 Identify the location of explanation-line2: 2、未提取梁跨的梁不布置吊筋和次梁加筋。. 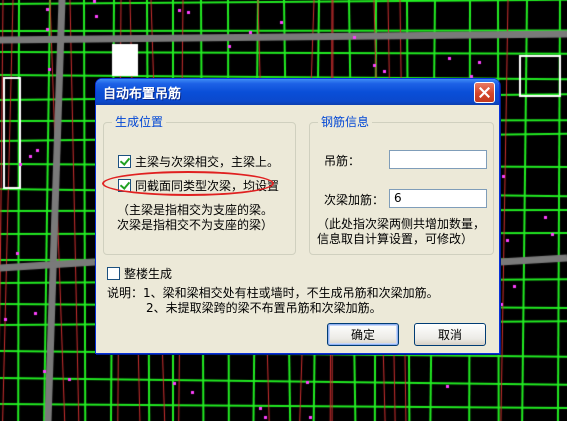
(264, 308).